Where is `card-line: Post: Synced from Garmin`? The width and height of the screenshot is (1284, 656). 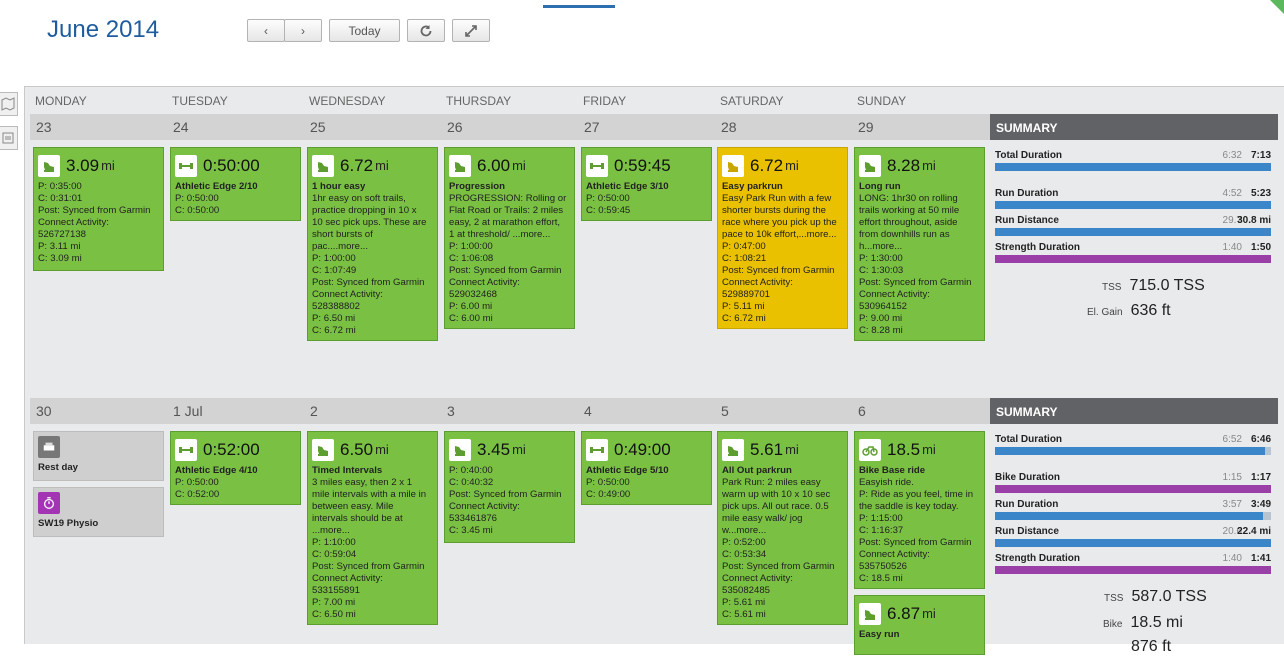
card-line: Post: Synced from Garmin is located at coordinates (915, 282).